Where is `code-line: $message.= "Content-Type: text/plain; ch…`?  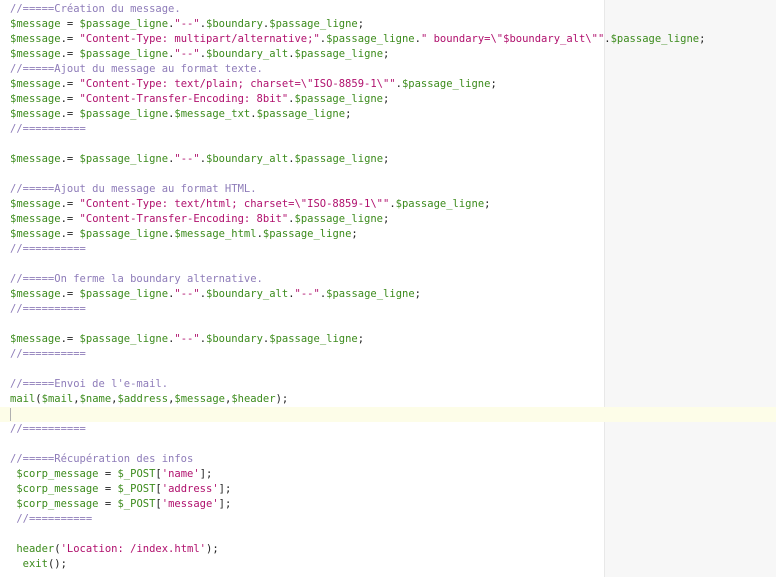
code-line: $message.= "Content-Type: text/plain; ch… is located at coordinates (393, 84).